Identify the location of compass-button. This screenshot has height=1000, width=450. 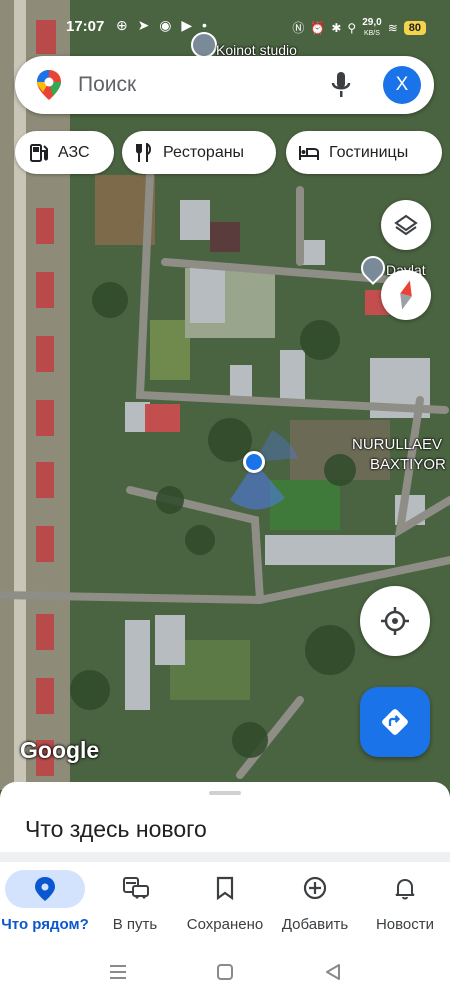
(406, 295).